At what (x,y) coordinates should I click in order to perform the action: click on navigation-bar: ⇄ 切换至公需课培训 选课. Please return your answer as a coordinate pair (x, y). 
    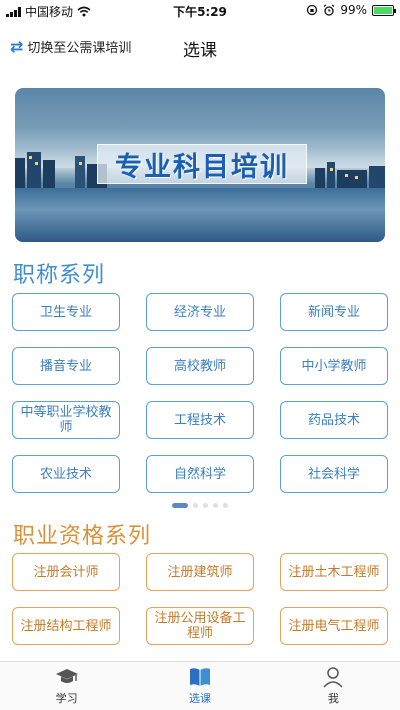
    Looking at the image, I should click on (200, 47).